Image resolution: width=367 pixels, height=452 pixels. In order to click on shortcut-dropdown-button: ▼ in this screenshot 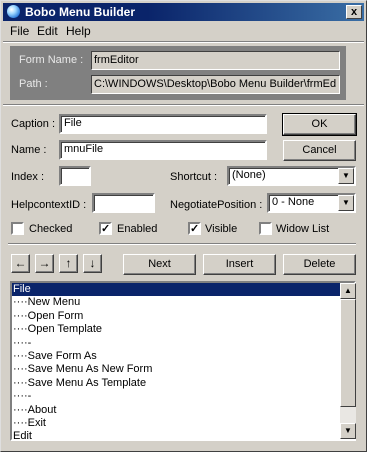, I will do `click(346, 176)`.